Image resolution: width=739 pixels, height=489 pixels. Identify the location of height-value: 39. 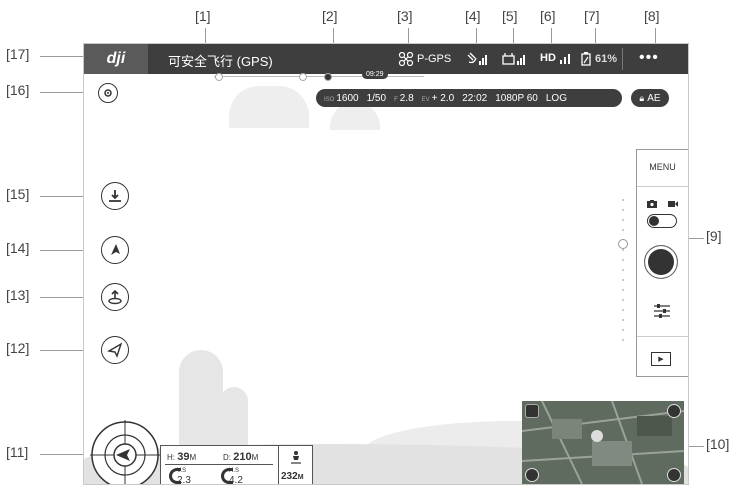
(183, 457).